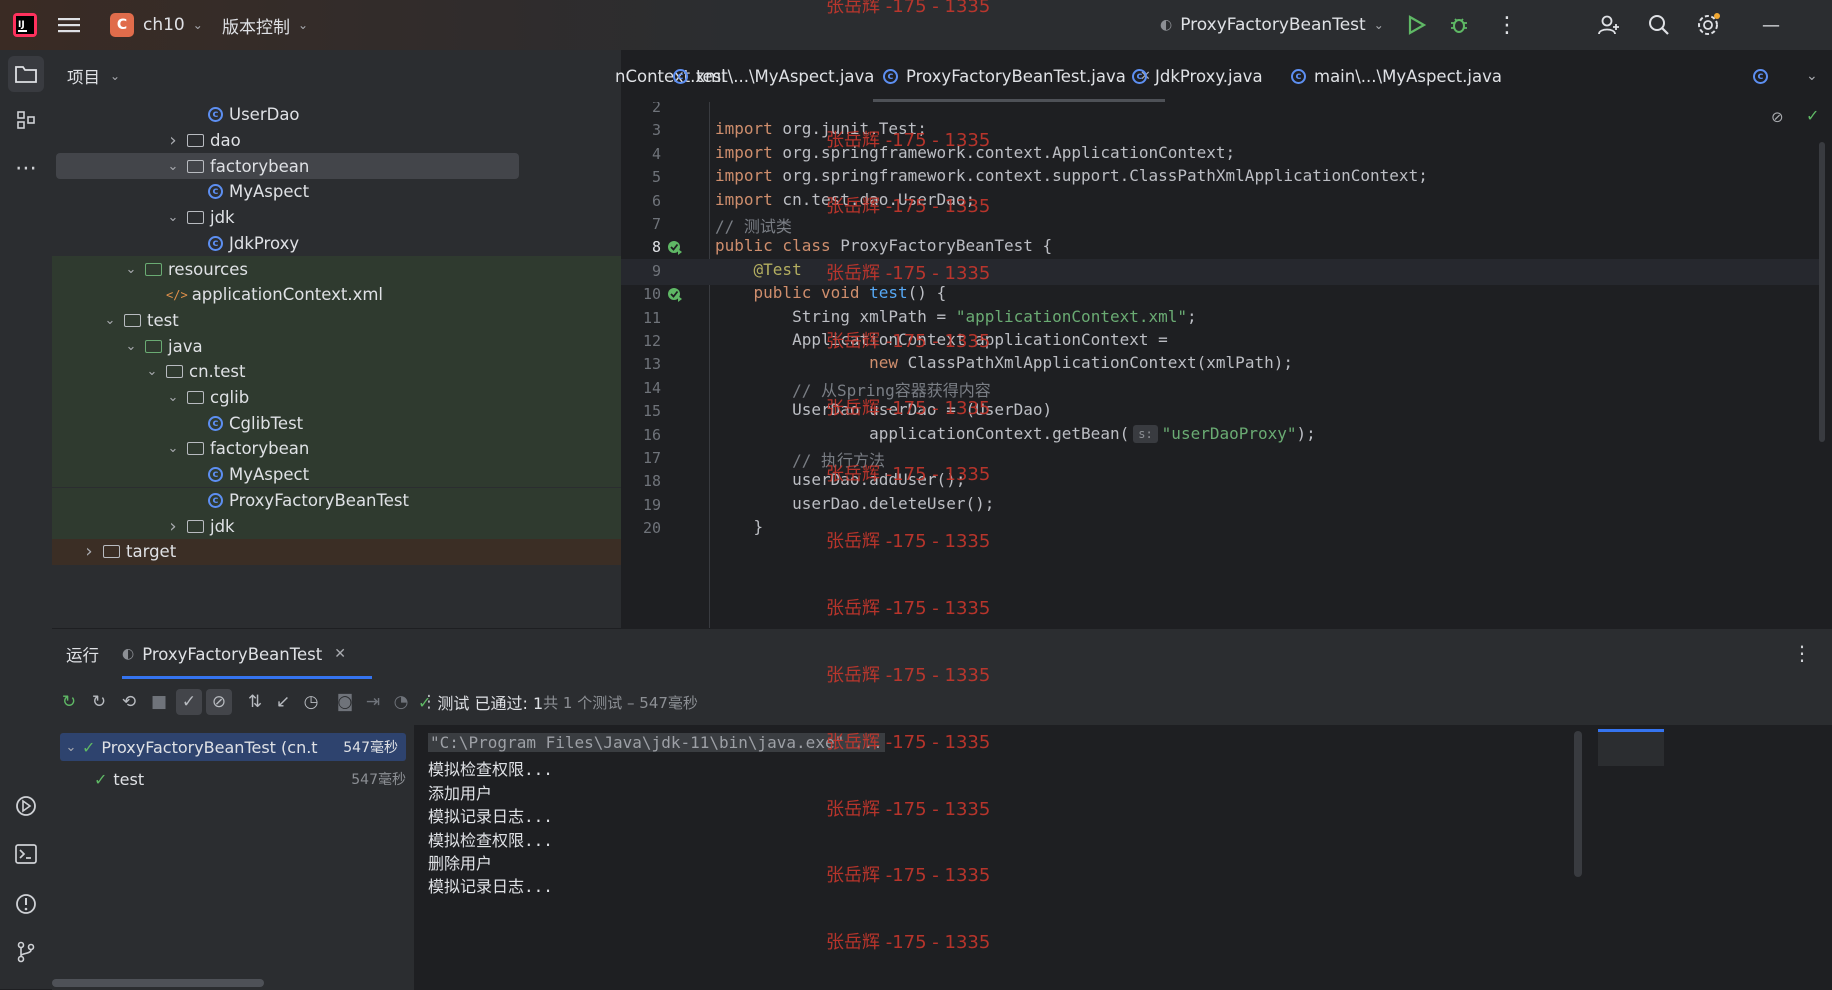 This screenshot has width=1832, height=990. Describe the element at coordinates (1417, 25) in the screenshot. I see `run-icon` at that location.